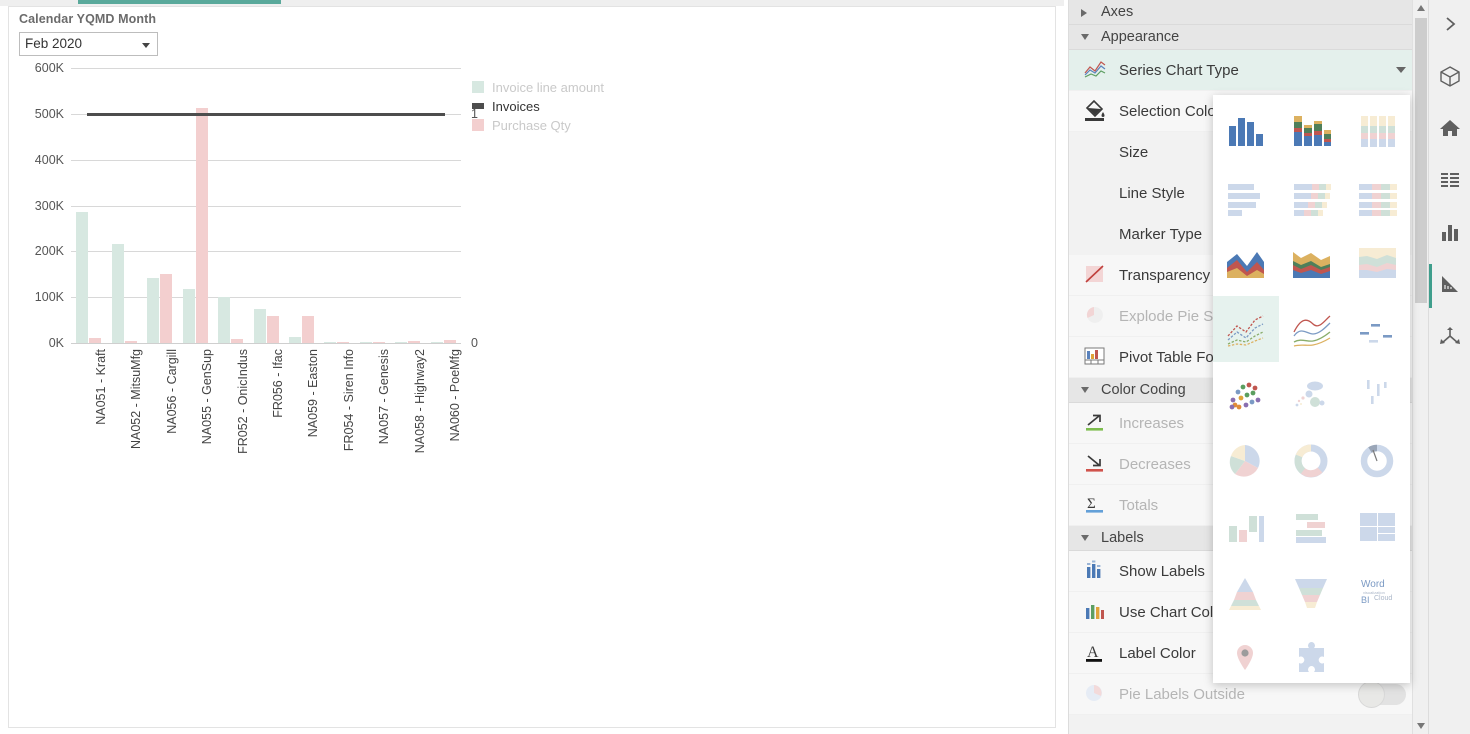  I want to click on puzzle-piece-icon, so click(1311, 659).